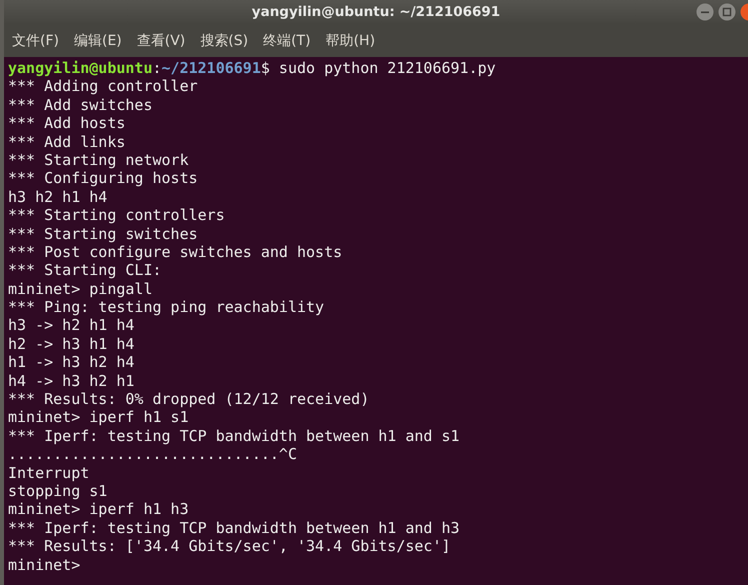 This screenshot has height=585, width=748. What do you see at coordinates (99, 160) in the screenshot?
I see `output-line: *** Starting network` at bounding box center [99, 160].